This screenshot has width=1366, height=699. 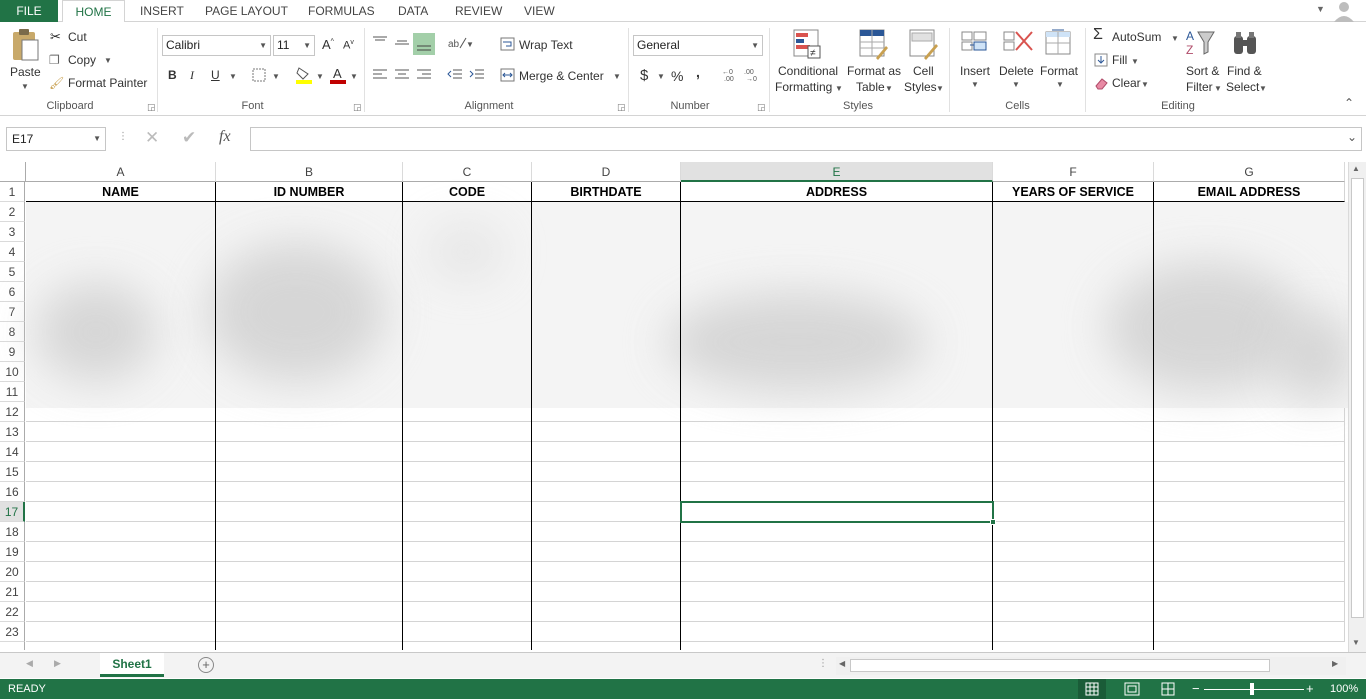 What do you see at coordinates (294, 45) in the screenshot?
I see `font-size-select: 11 ▼` at bounding box center [294, 45].